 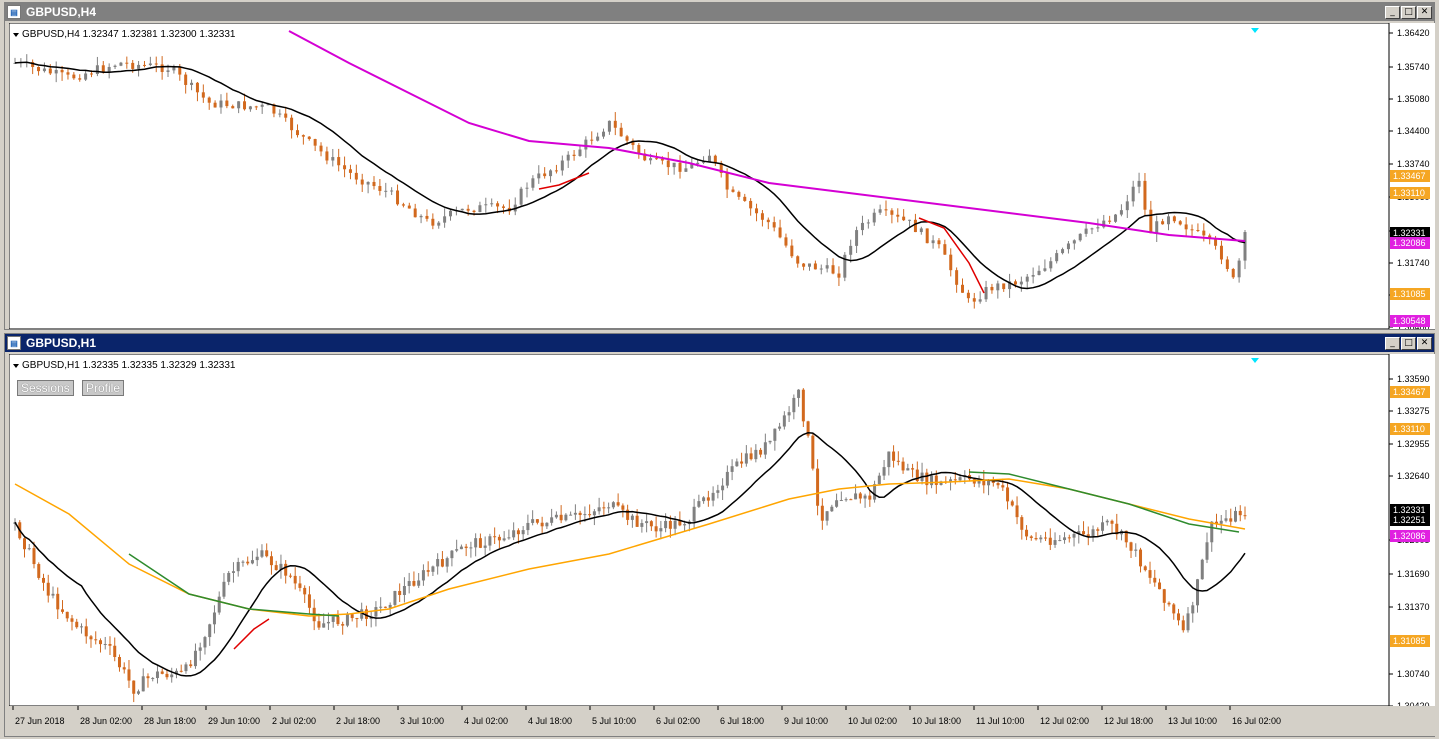 I want to click on window-title: GBPUSD,H1, so click(x=61, y=343).